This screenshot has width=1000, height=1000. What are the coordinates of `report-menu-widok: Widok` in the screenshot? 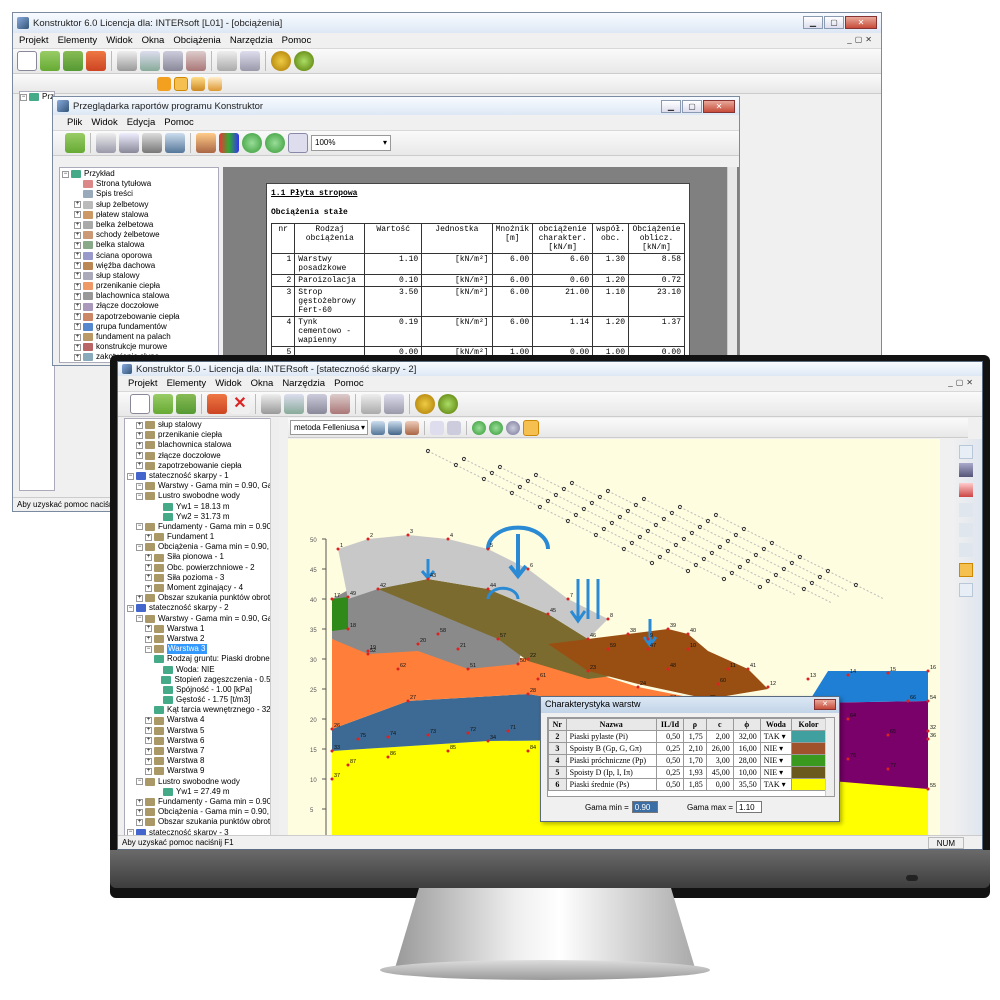 It's located at (104, 122).